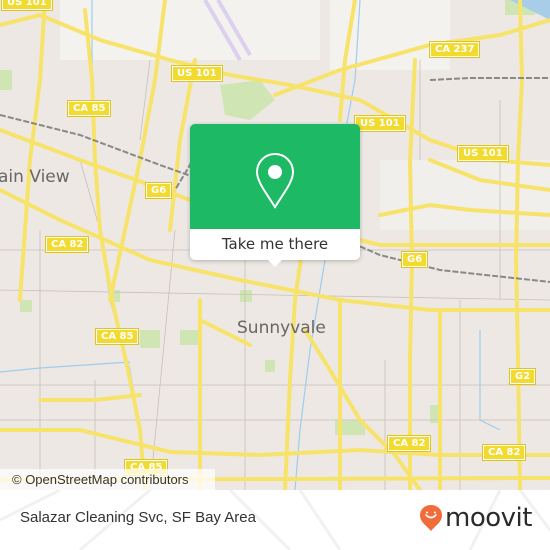 This screenshot has width=550, height=550. Describe the element at coordinates (35, 177) in the screenshot. I see `city-label-mountain-view: ain View` at that location.